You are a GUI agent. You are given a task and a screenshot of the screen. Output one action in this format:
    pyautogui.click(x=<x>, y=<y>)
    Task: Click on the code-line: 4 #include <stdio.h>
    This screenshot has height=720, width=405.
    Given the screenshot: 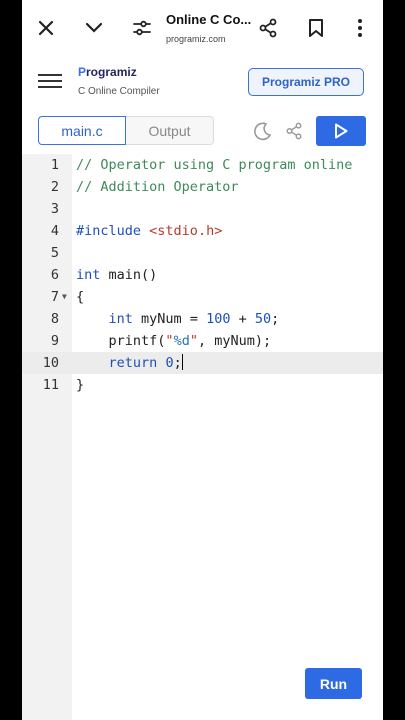 What is the action you would take?
    pyautogui.click(x=202, y=231)
    